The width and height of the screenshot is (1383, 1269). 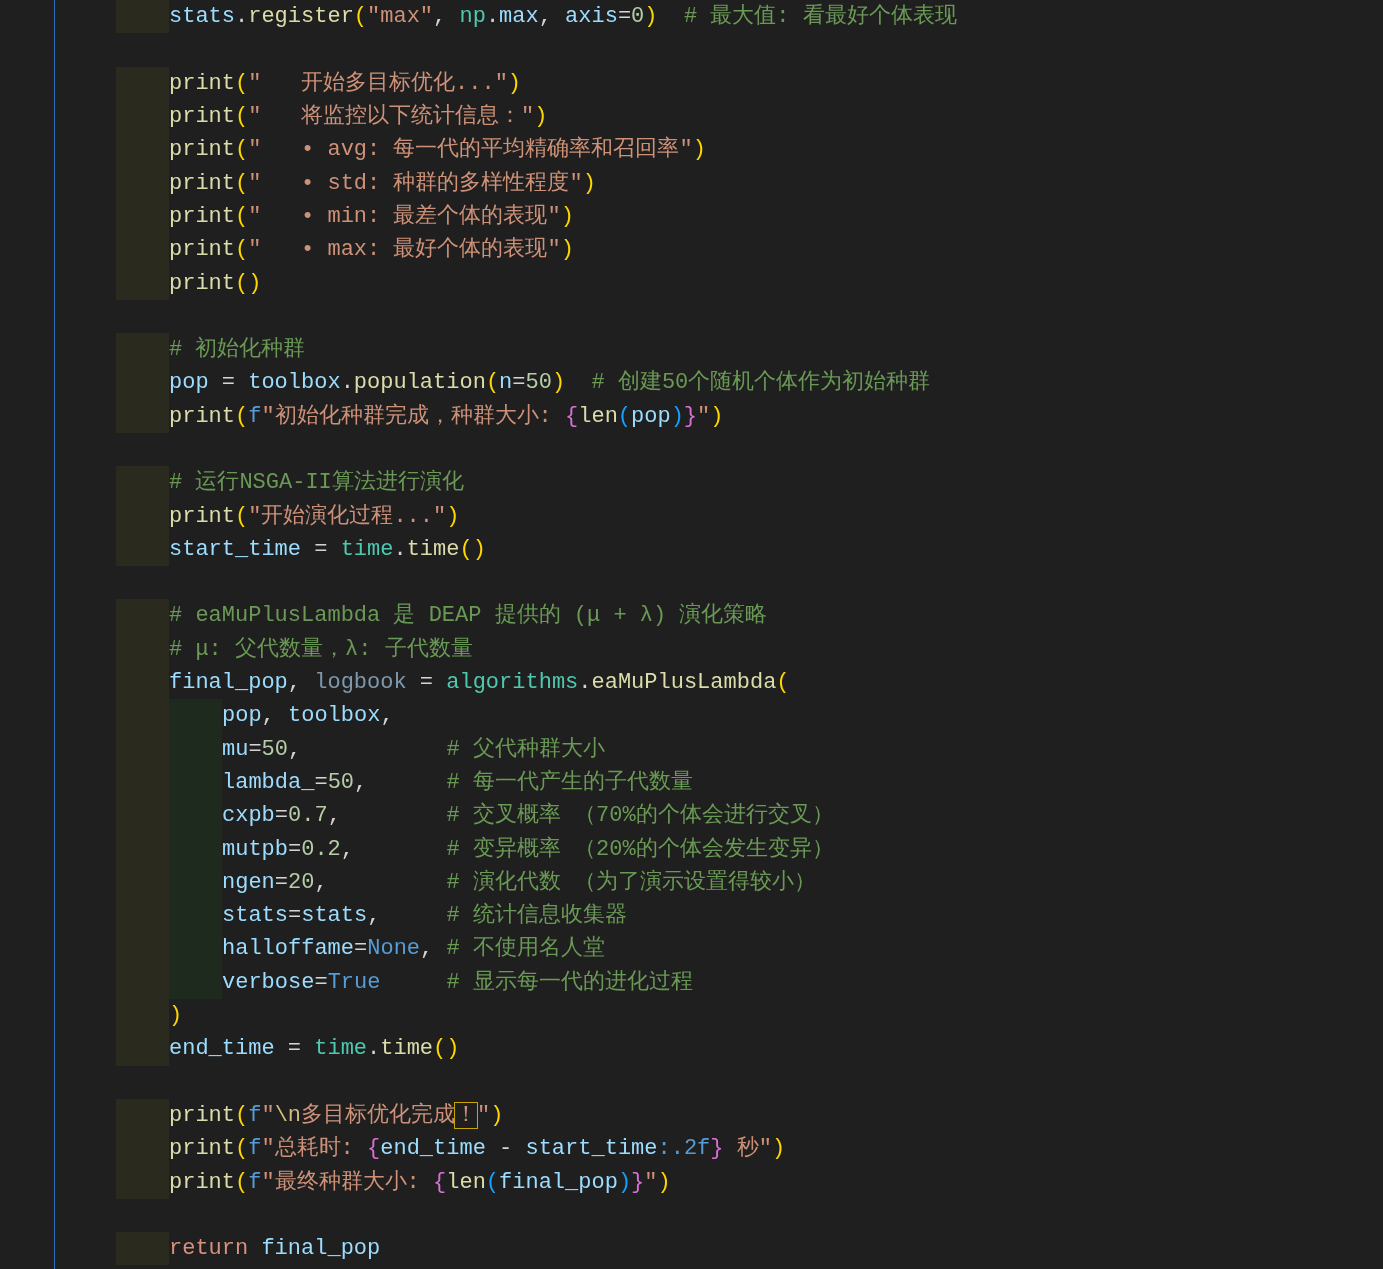 I want to click on code-line: print(), so click(x=215, y=283).